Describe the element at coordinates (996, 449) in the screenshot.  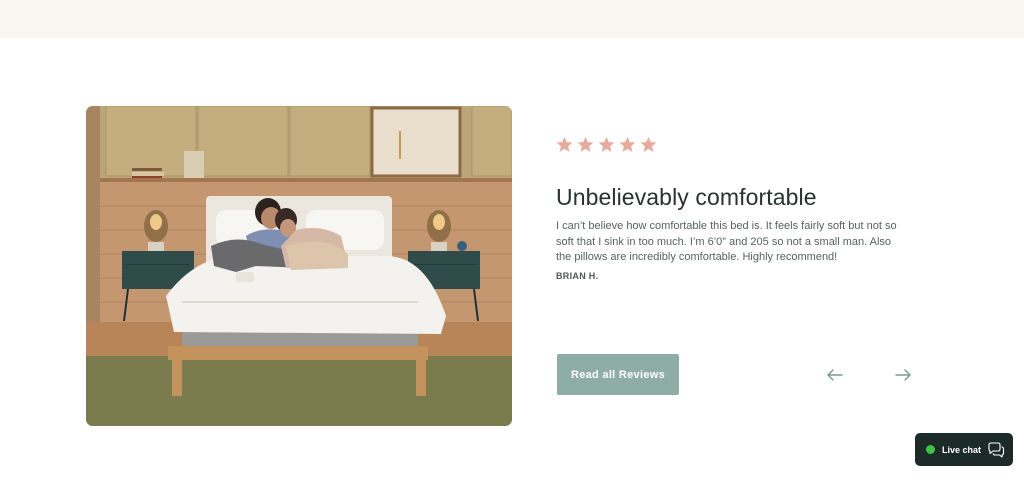
I see `chat-bubbles-icon` at that location.